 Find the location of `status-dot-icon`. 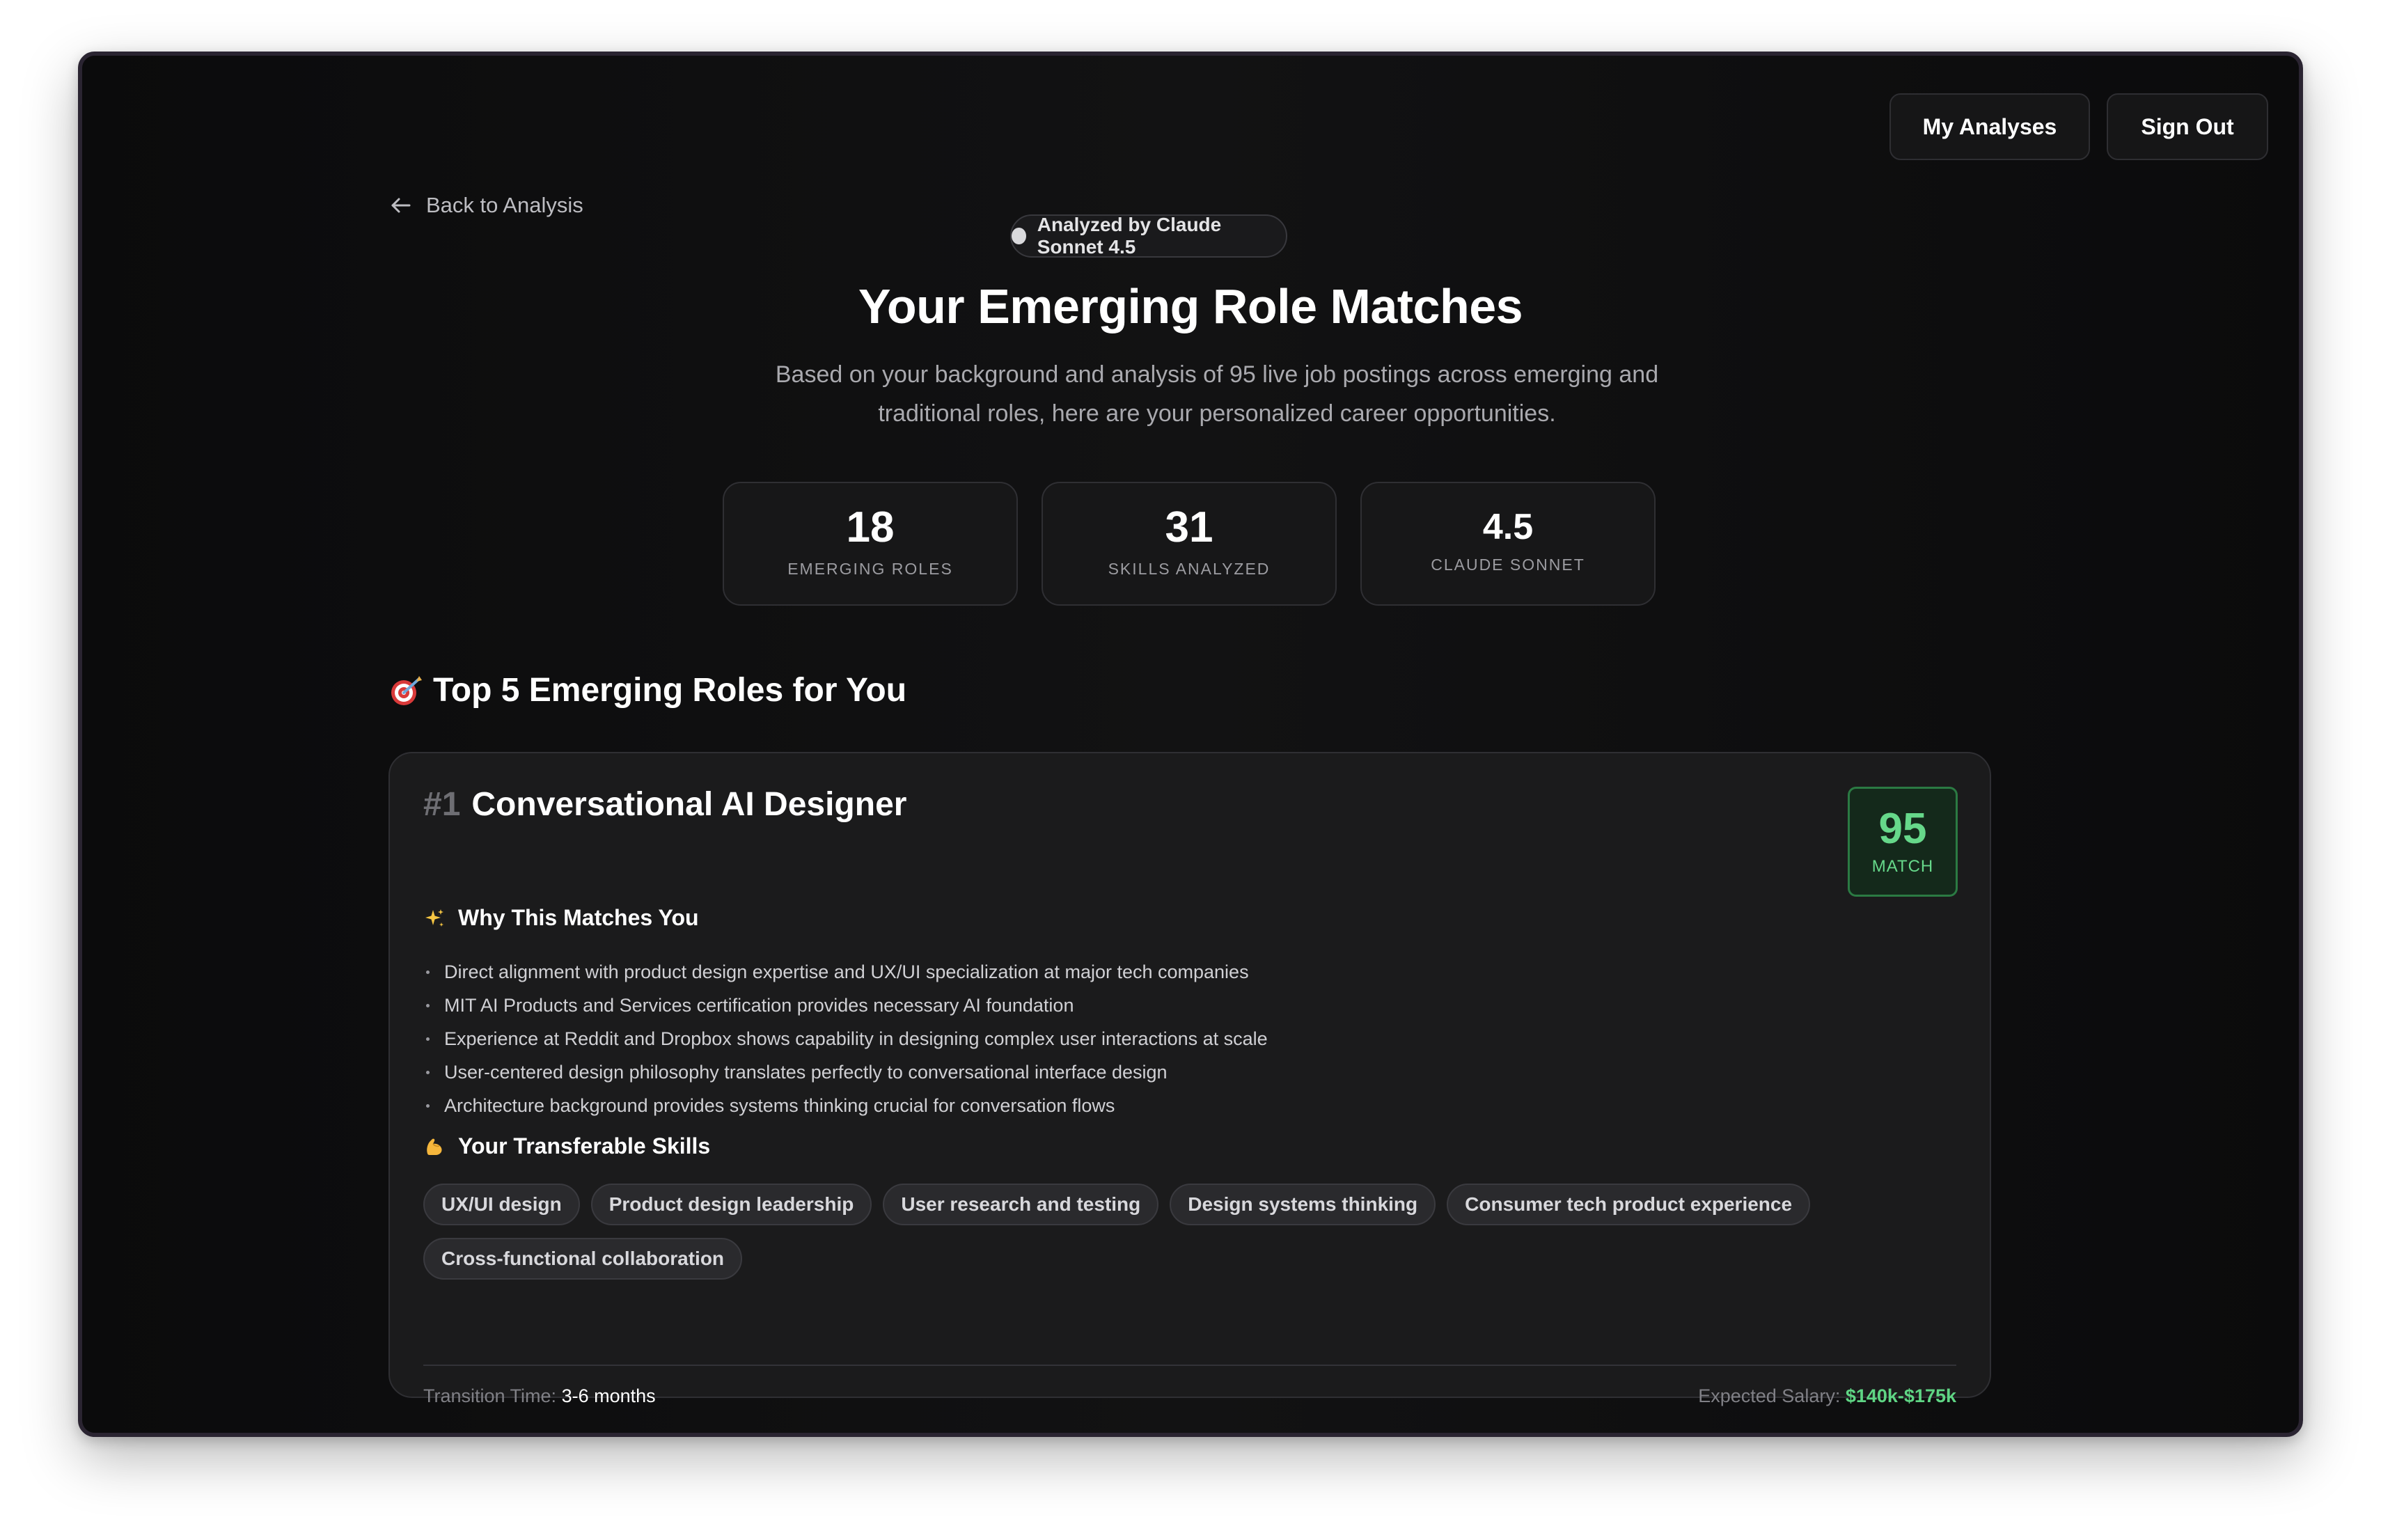

status-dot-icon is located at coordinates (1019, 236).